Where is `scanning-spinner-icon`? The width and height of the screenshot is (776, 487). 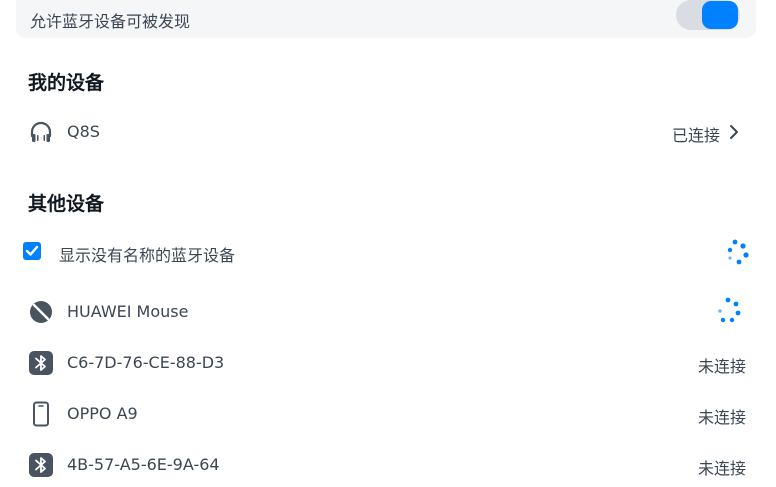 scanning-spinner-icon is located at coordinates (738, 252).